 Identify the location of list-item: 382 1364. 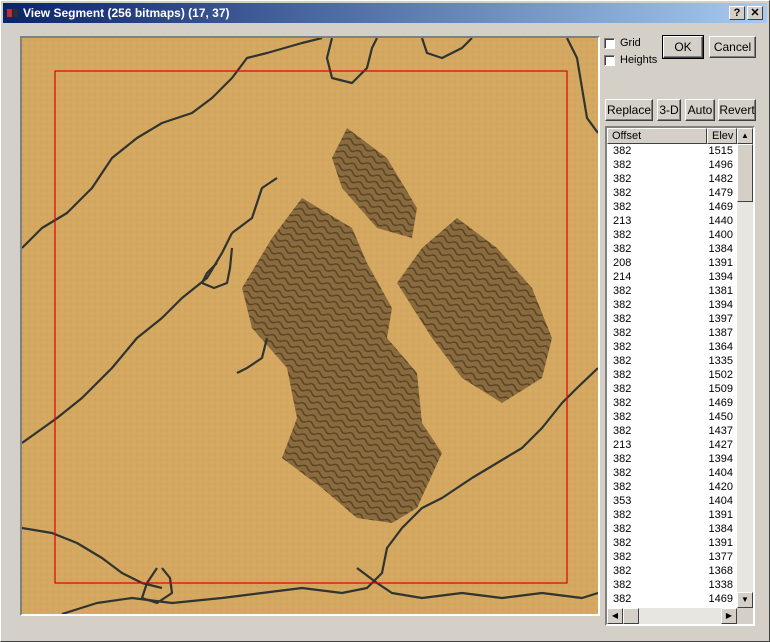
(672, 347).